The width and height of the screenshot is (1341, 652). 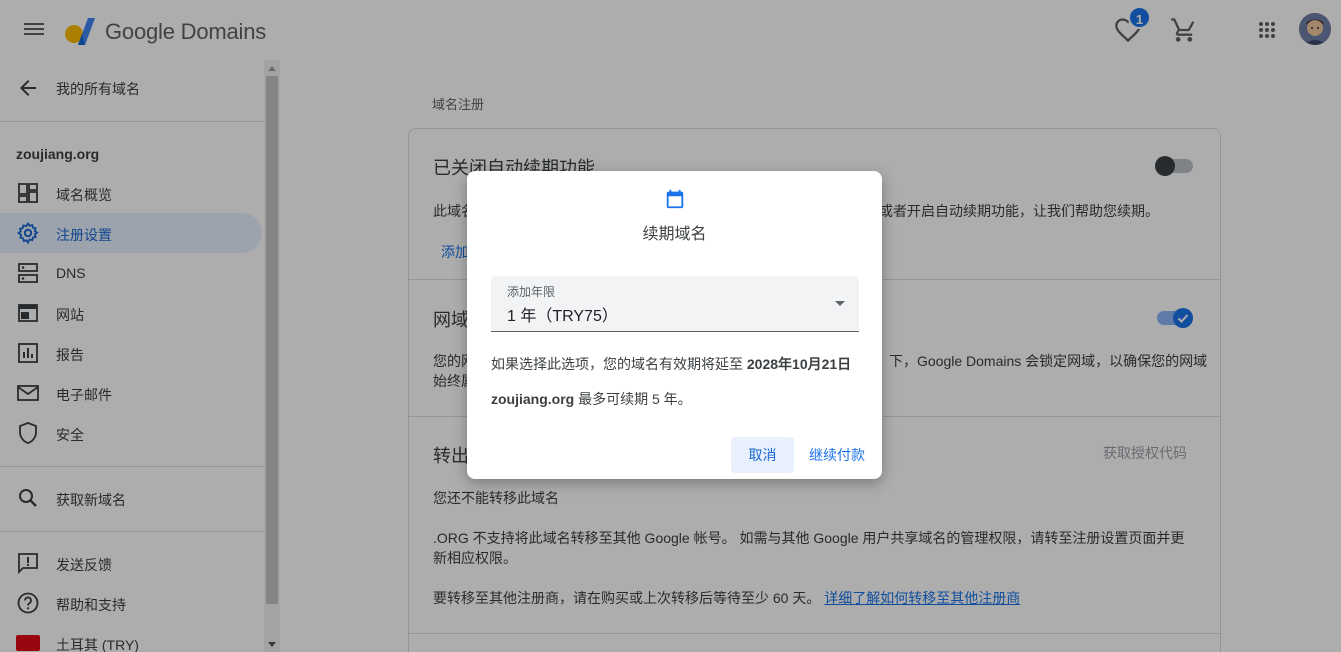 I want to click on renew-limit-text: zoujiang.org 最多可续期 5 年。, so click(x=591, y=399).